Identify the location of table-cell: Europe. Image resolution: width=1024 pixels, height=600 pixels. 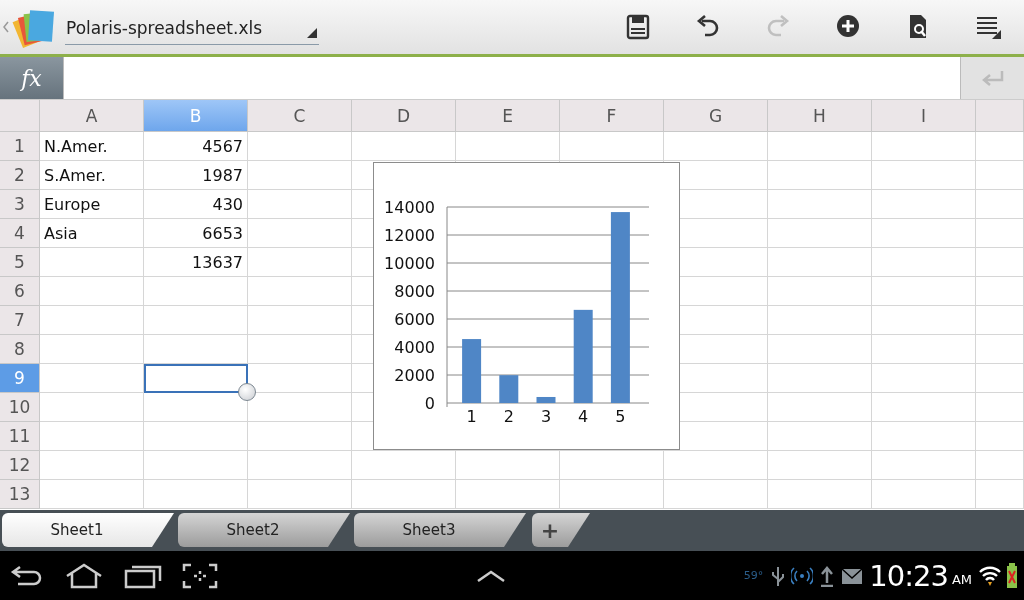
(92, 204).